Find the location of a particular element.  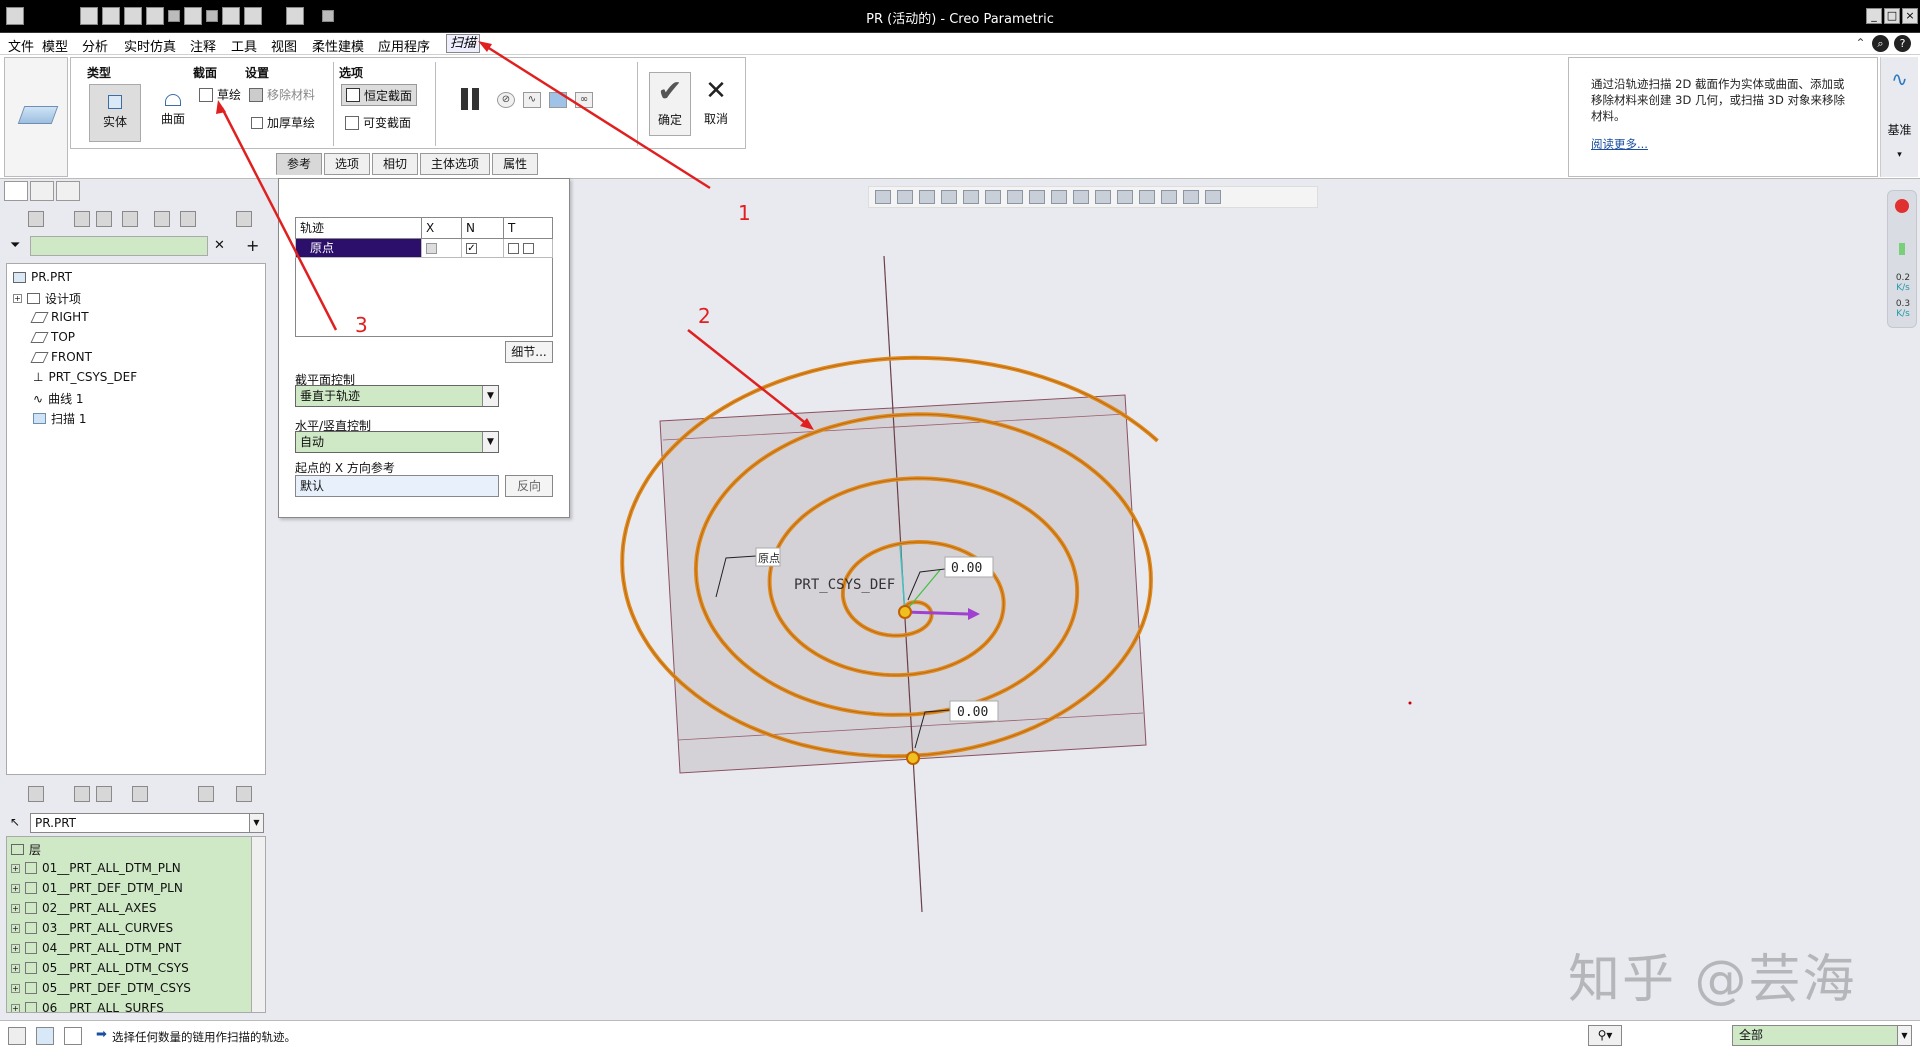

favorites-tab is located at coordinates (68, 191).